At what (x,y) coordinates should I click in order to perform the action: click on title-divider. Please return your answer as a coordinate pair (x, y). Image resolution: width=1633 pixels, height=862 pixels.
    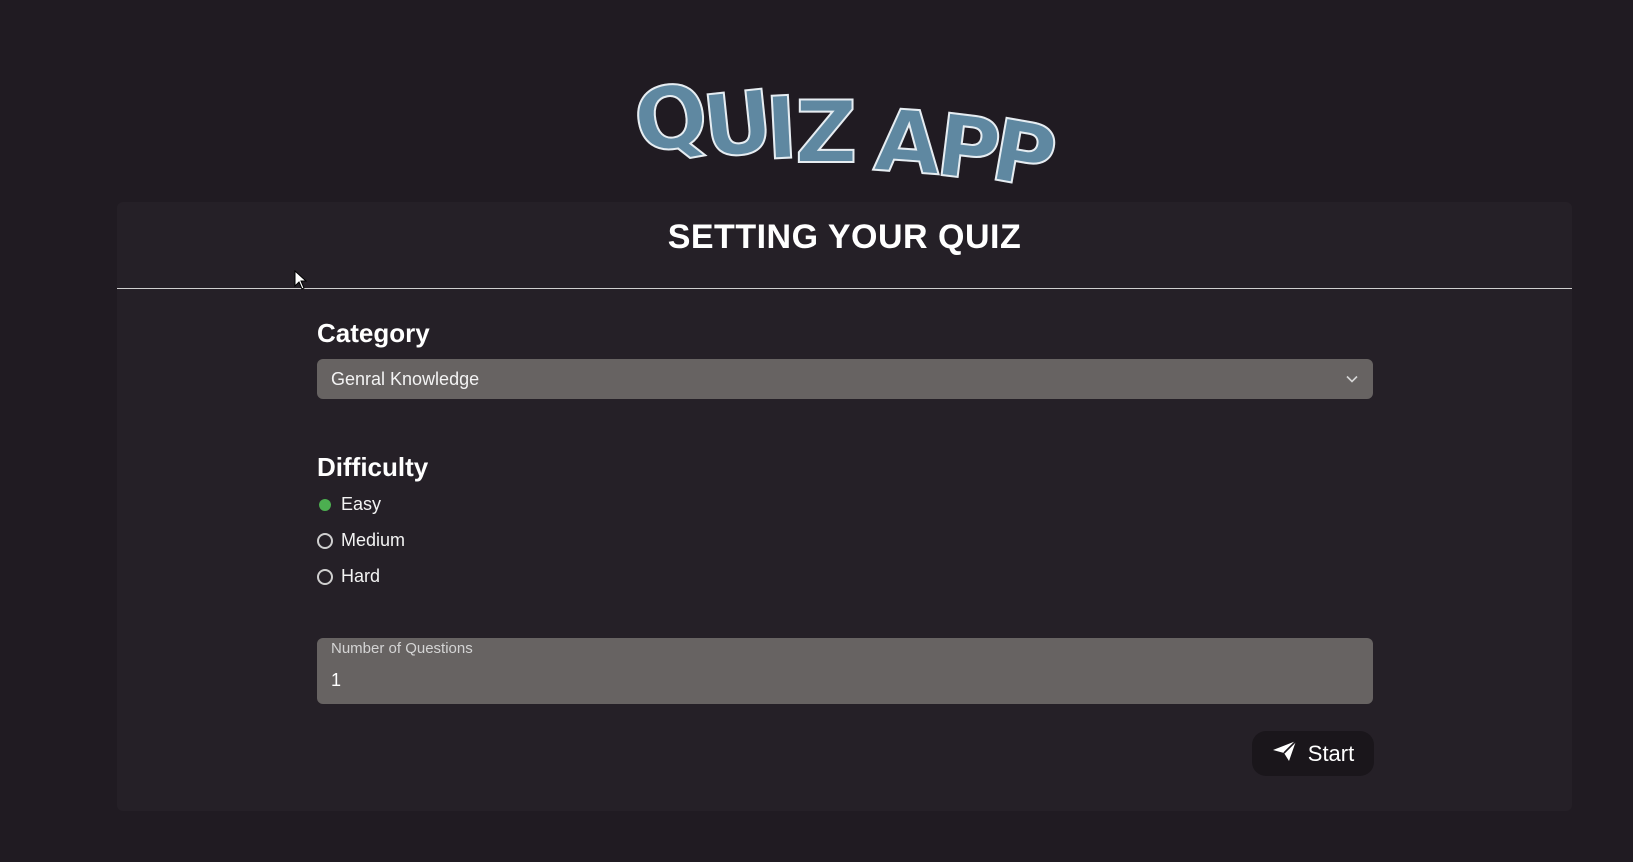
    Looking at the image, I should click on (844, 288).